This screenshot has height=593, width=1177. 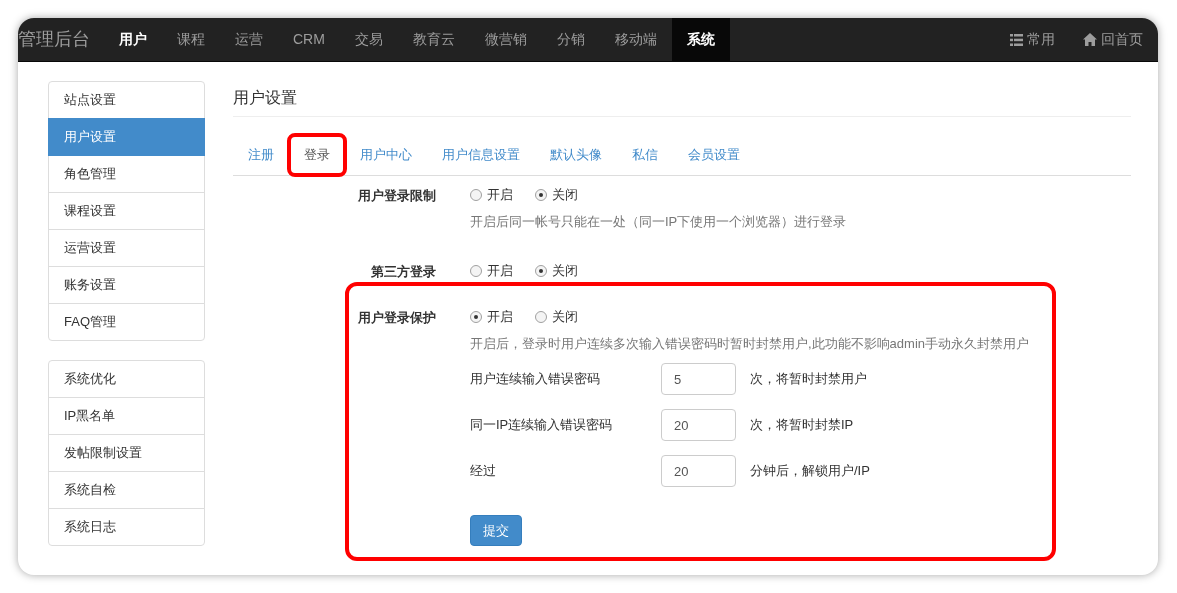 What do you see at coordinates (191, 39) in the screenshot?
I see `nav-item: 课程` at bounding box center [191, 39].